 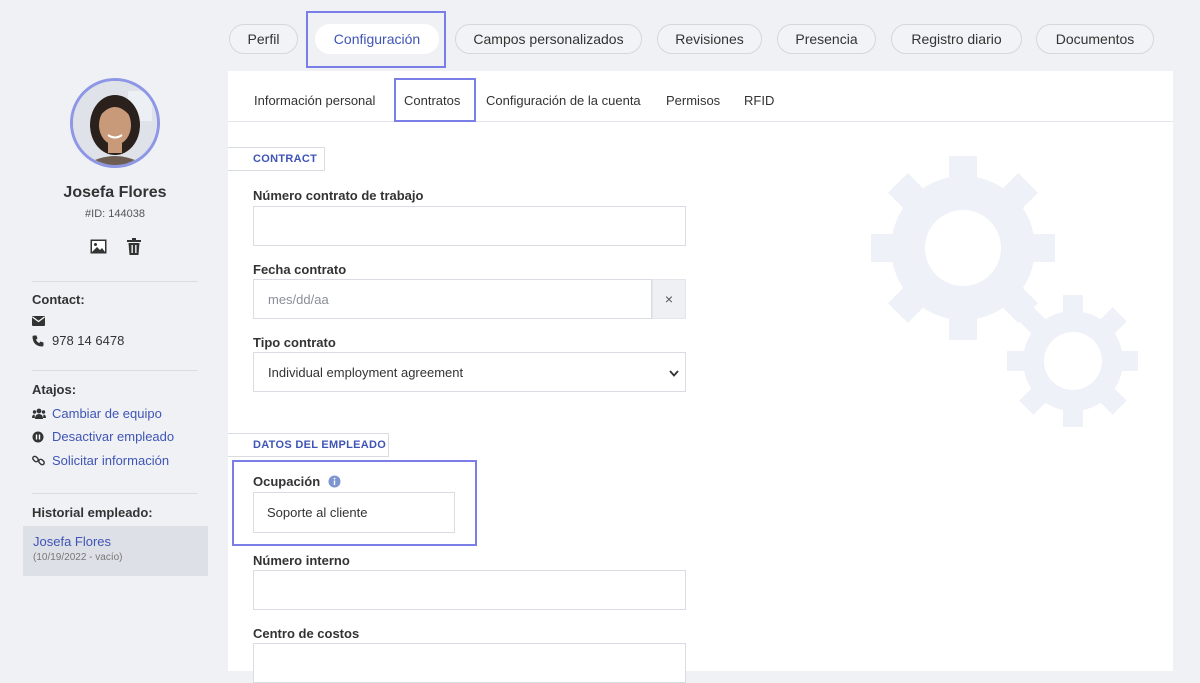 I want to click on contract-type-select: Individual employment agreement, so click(x=469, y=372).